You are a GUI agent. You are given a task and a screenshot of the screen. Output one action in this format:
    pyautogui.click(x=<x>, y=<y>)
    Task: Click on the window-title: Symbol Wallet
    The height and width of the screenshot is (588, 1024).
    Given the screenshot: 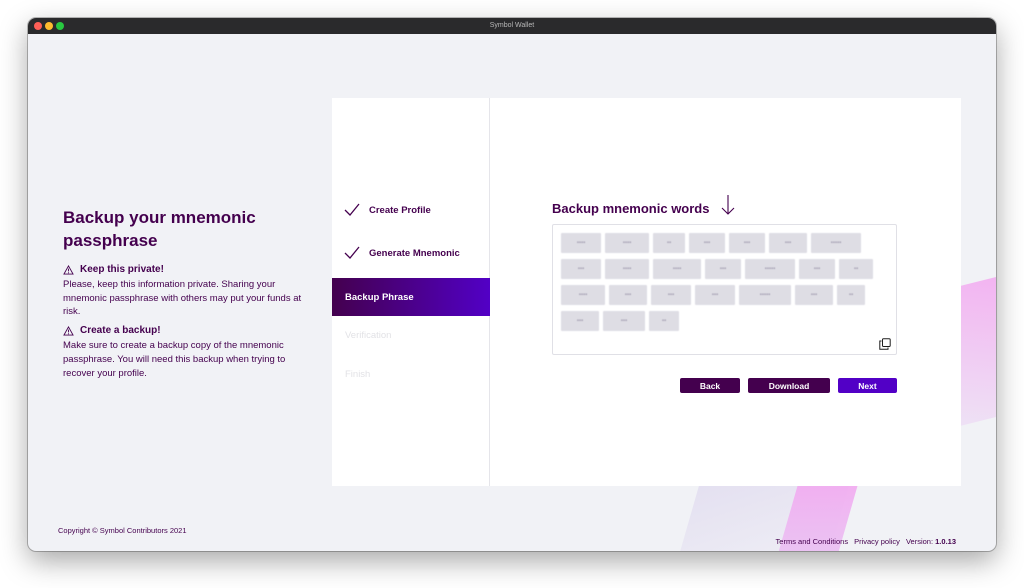 What is the action you would take?
    pyautogui.click(x=512, y=25)
    